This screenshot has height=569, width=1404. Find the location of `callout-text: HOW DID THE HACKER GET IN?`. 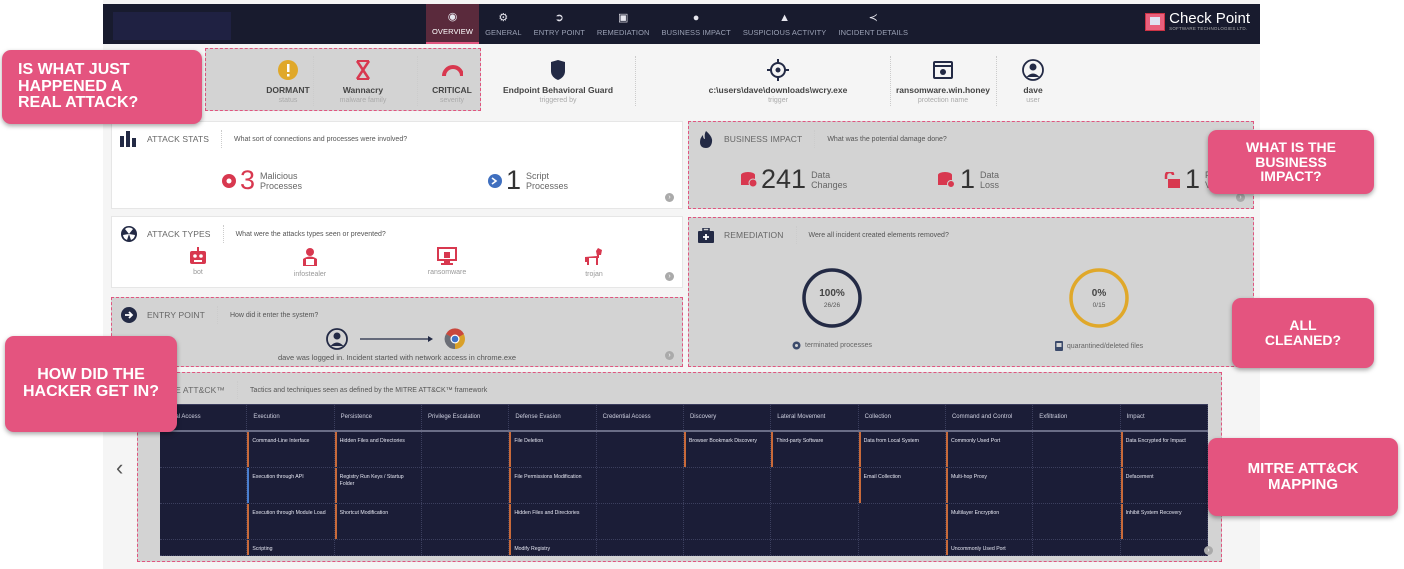

callout-text: HOW DID THE HACKER GET IN? is located at coordinates (91, 383).